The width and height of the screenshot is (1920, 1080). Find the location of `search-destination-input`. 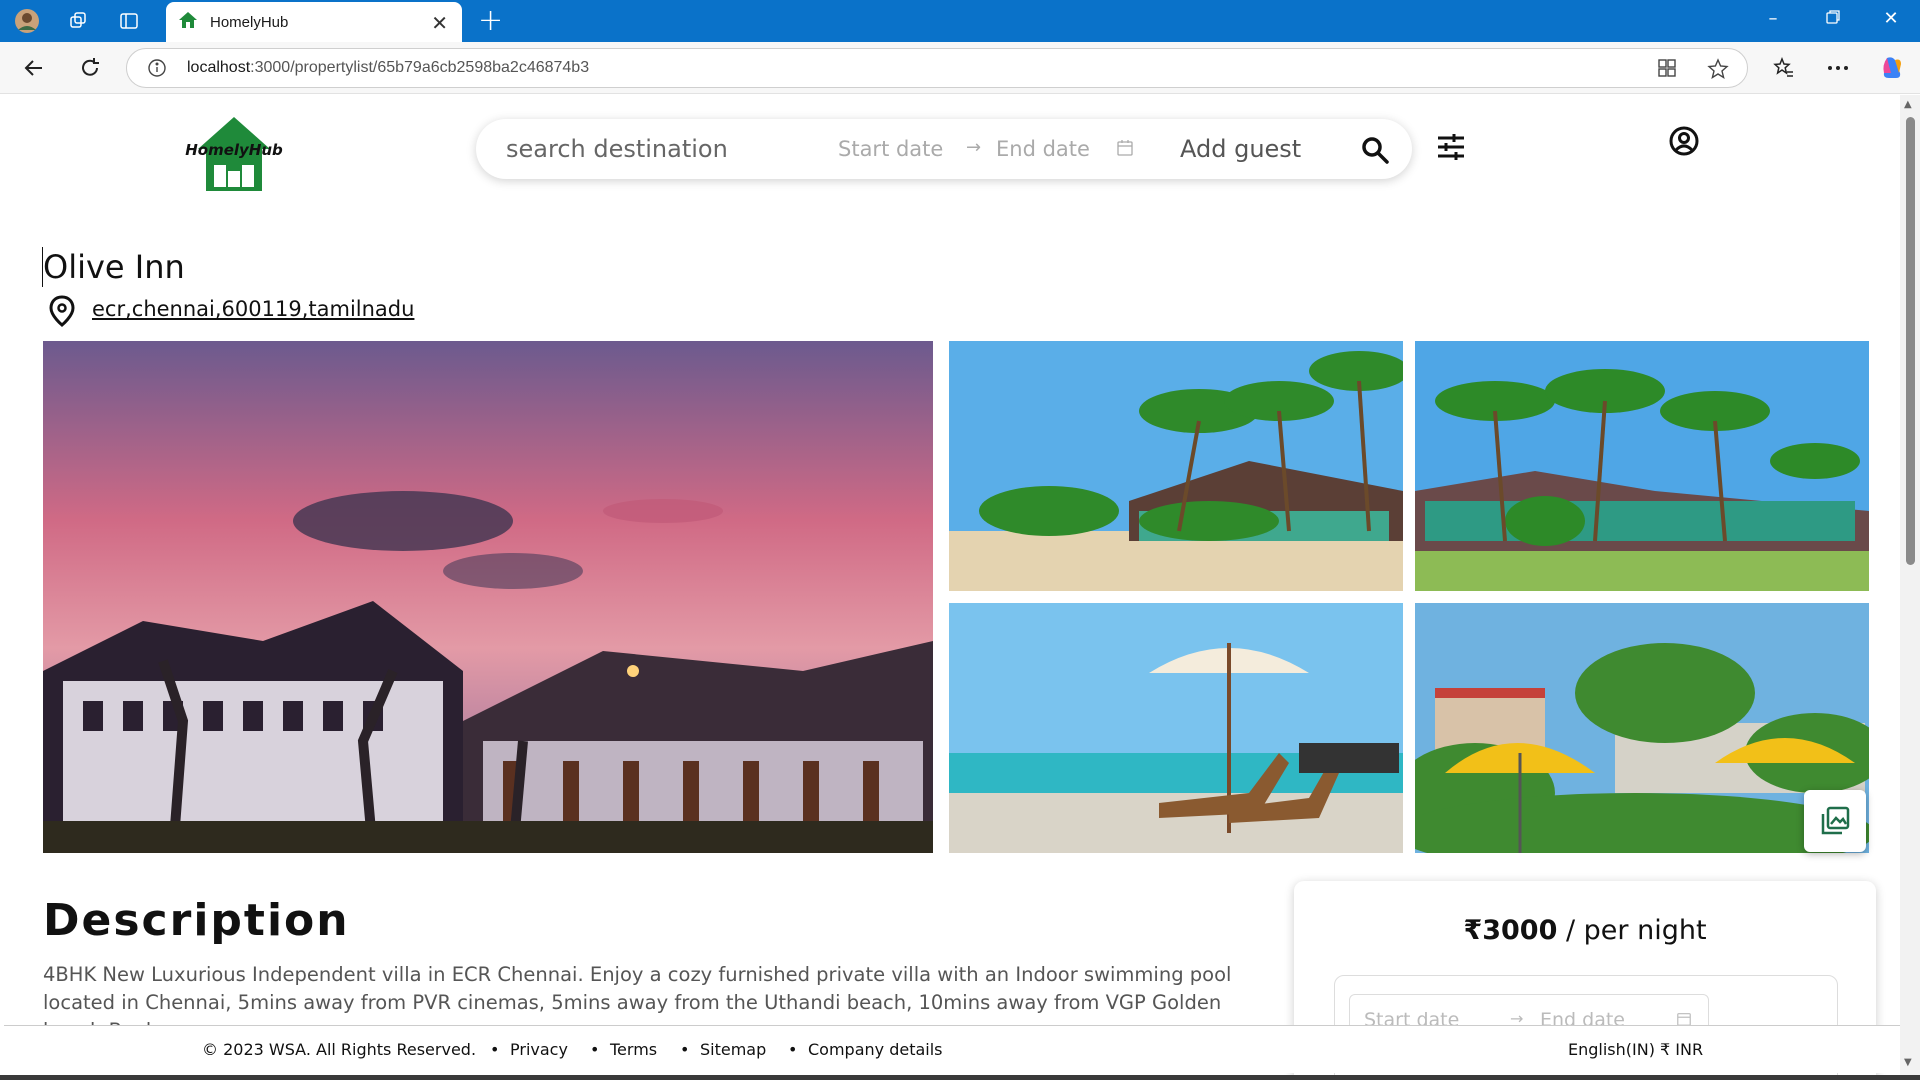

search-destination-input is located at coordinates (656, 149).